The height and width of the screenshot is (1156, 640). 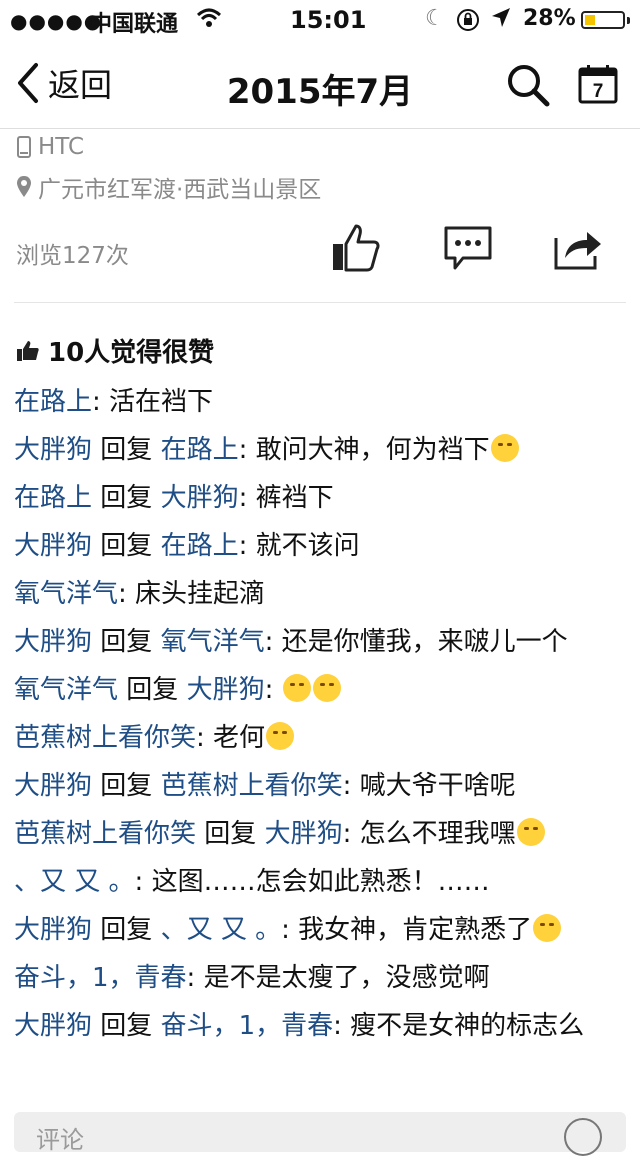 I want to click on calendar-button: 7, so click(x=598, y=84).